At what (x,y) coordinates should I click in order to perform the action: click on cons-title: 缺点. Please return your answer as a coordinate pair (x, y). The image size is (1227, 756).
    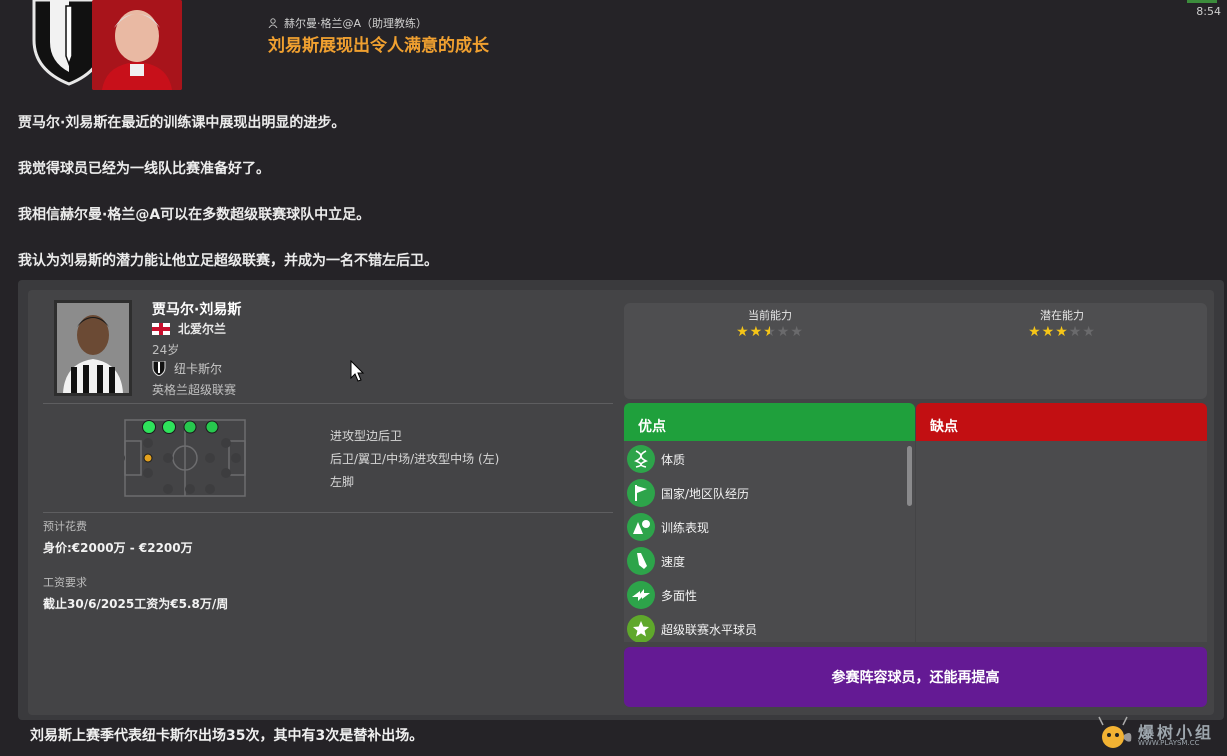
    Looking at the image, I should click on (944, 427).